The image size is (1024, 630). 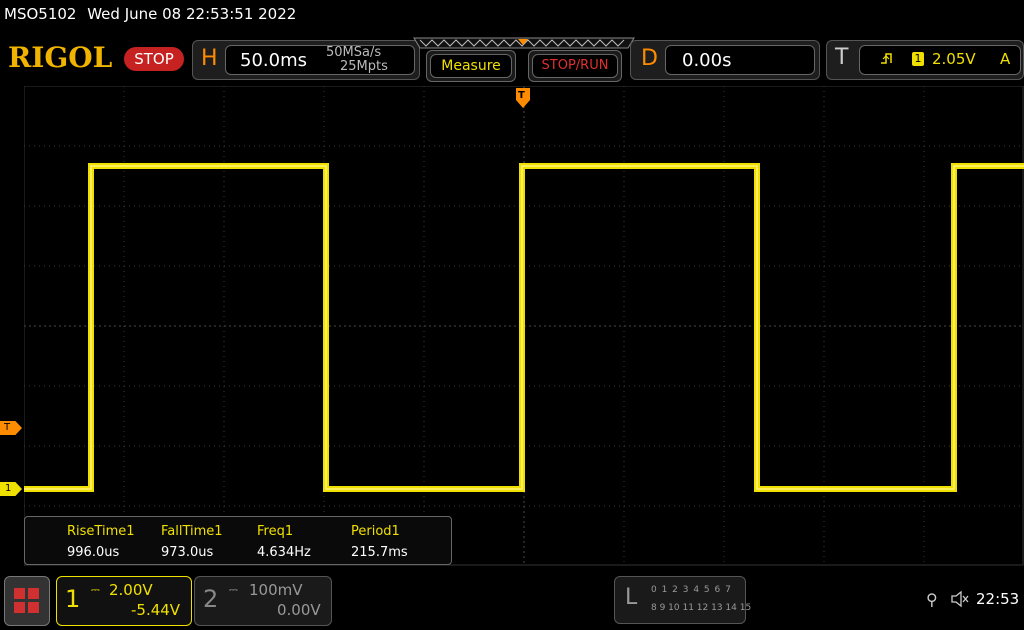 What do you see at coordinates (998, 599) in the screenshot?
I see `system-clock: 22:53` at bounding box center [998, 599].